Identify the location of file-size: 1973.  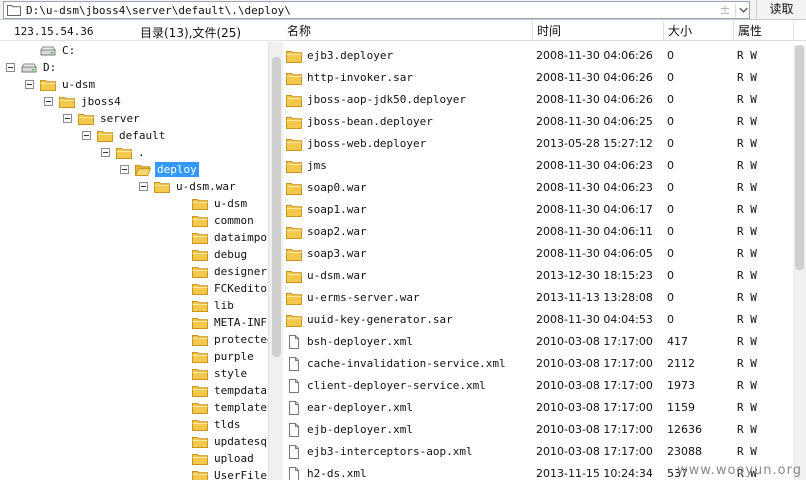
(681, 385).